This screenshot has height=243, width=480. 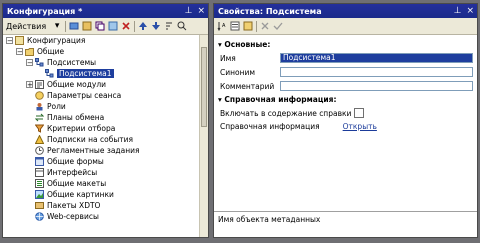 What do you see at coordinates (77, 84) in the screenshot?
I see `tree-label: Общие модули` at bounding box center [77, 84].